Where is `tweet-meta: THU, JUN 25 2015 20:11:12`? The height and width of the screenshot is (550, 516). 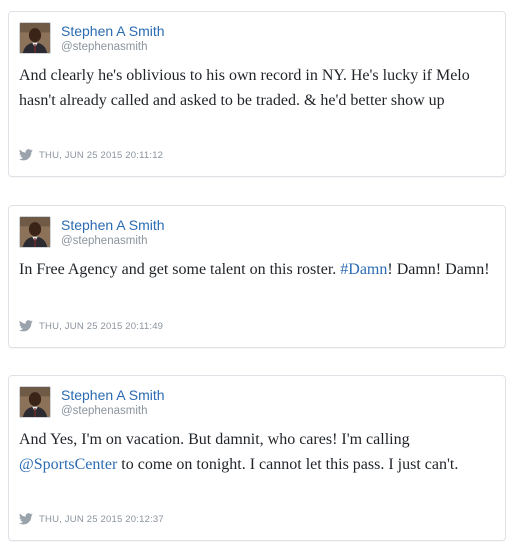 tweet-meta: THU, JUN 25 2015 20:11:12 is located at coordinates (91, 155).